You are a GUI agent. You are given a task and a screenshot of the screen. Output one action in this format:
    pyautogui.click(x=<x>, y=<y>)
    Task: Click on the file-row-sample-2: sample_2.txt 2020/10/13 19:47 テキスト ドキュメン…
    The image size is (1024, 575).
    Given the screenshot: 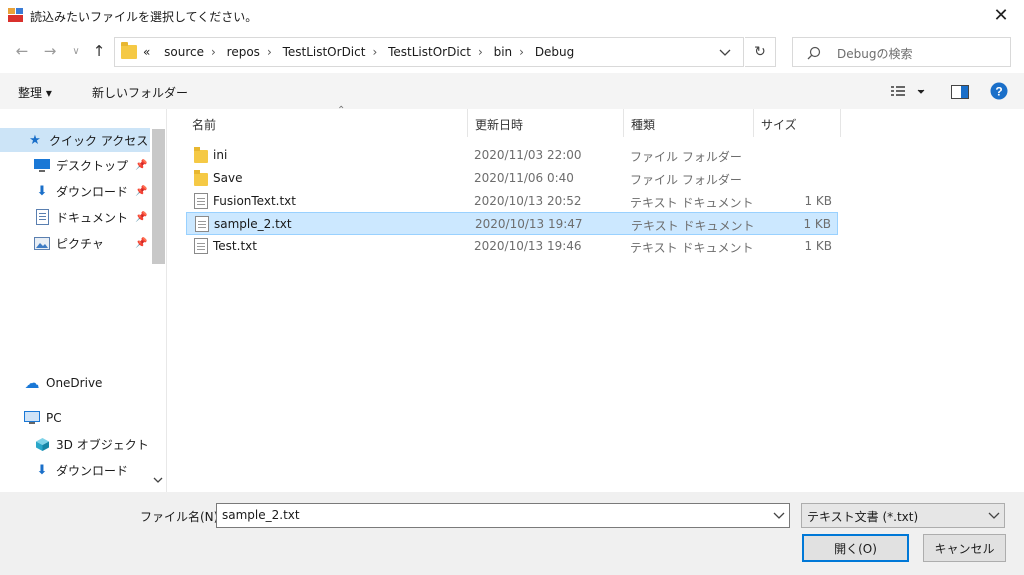 What is the action you would take?
    pyautogui.click(x=512, y=223)
    